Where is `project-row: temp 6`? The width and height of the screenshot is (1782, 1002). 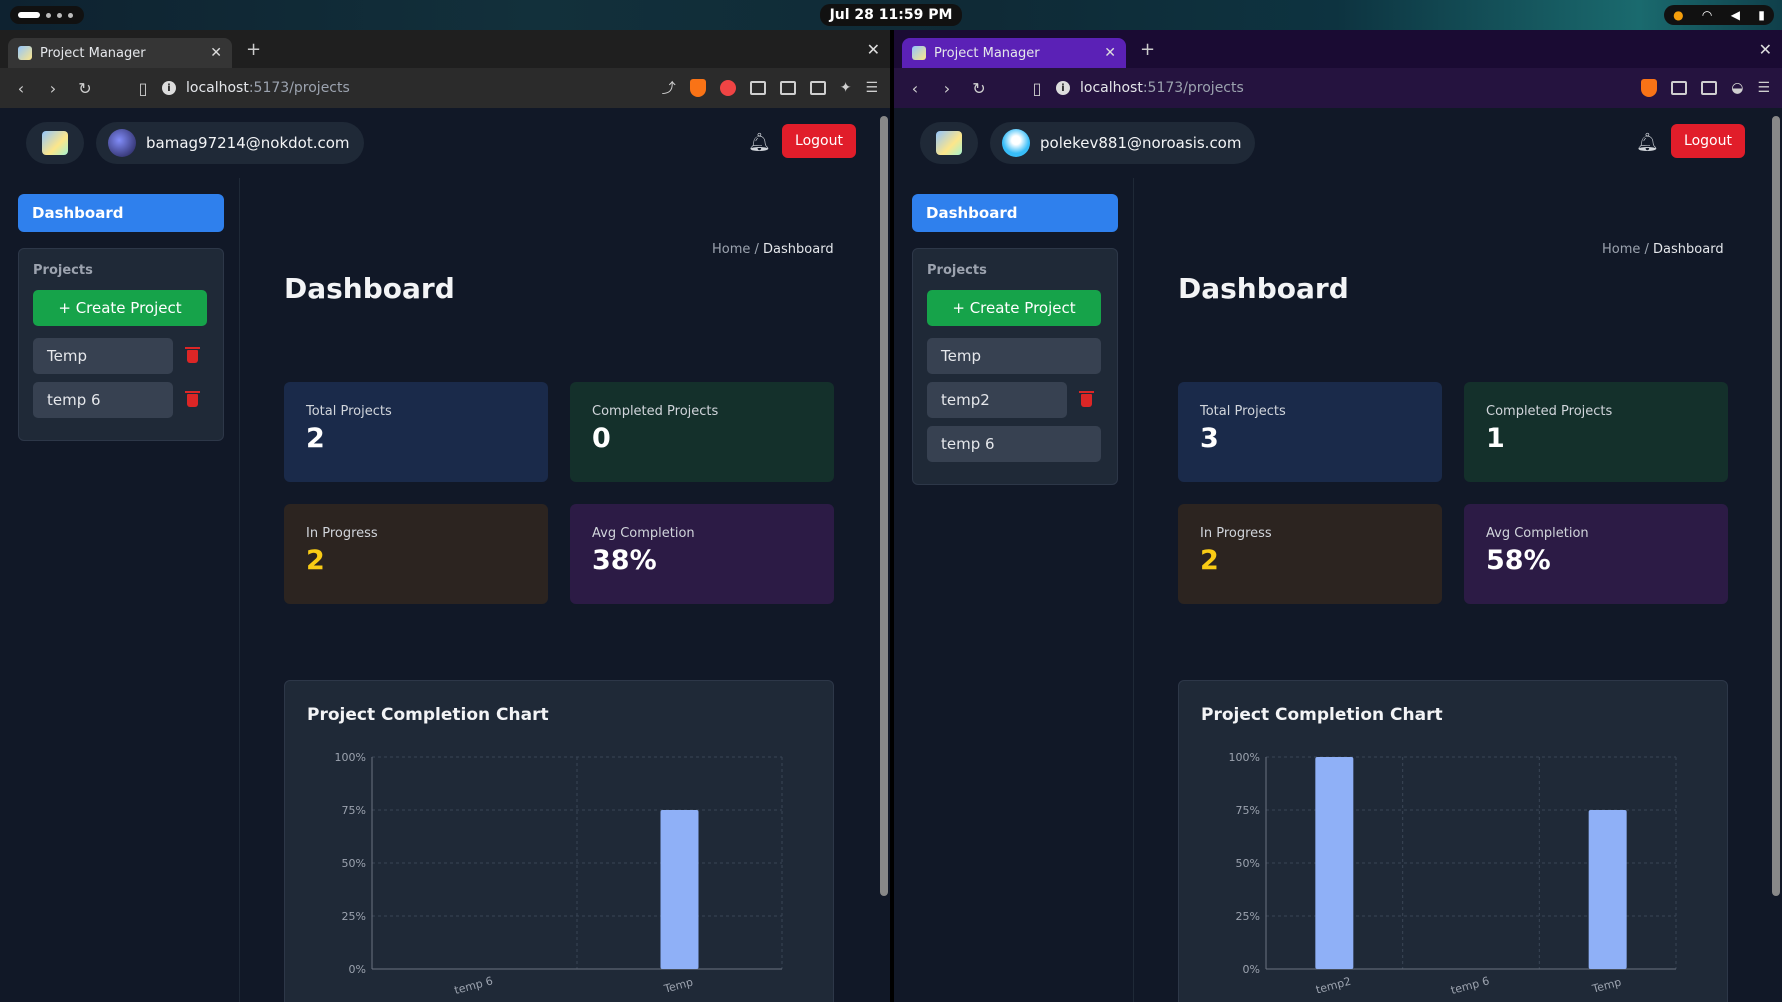
project-row: temp 6 is located at coordinates (121, 400).